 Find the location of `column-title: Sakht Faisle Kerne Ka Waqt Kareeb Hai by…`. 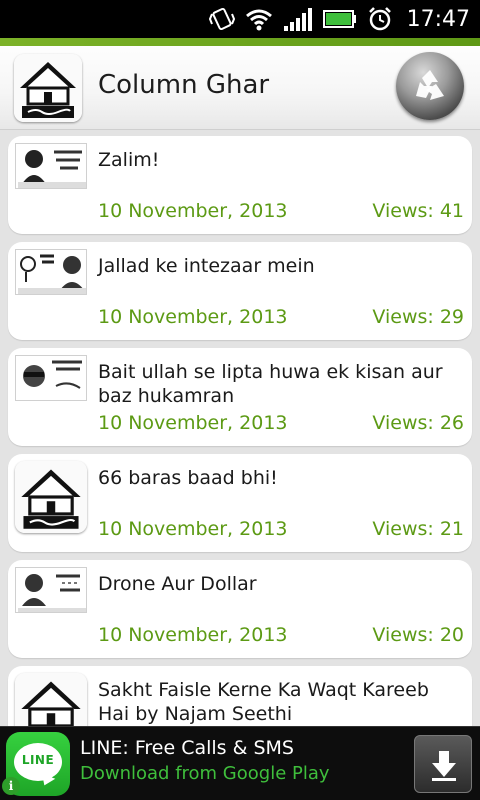

column-title: Sakht Faisle Kerne Ka Waqt Kareeb Hai by… is located at coordinates (263, 702).